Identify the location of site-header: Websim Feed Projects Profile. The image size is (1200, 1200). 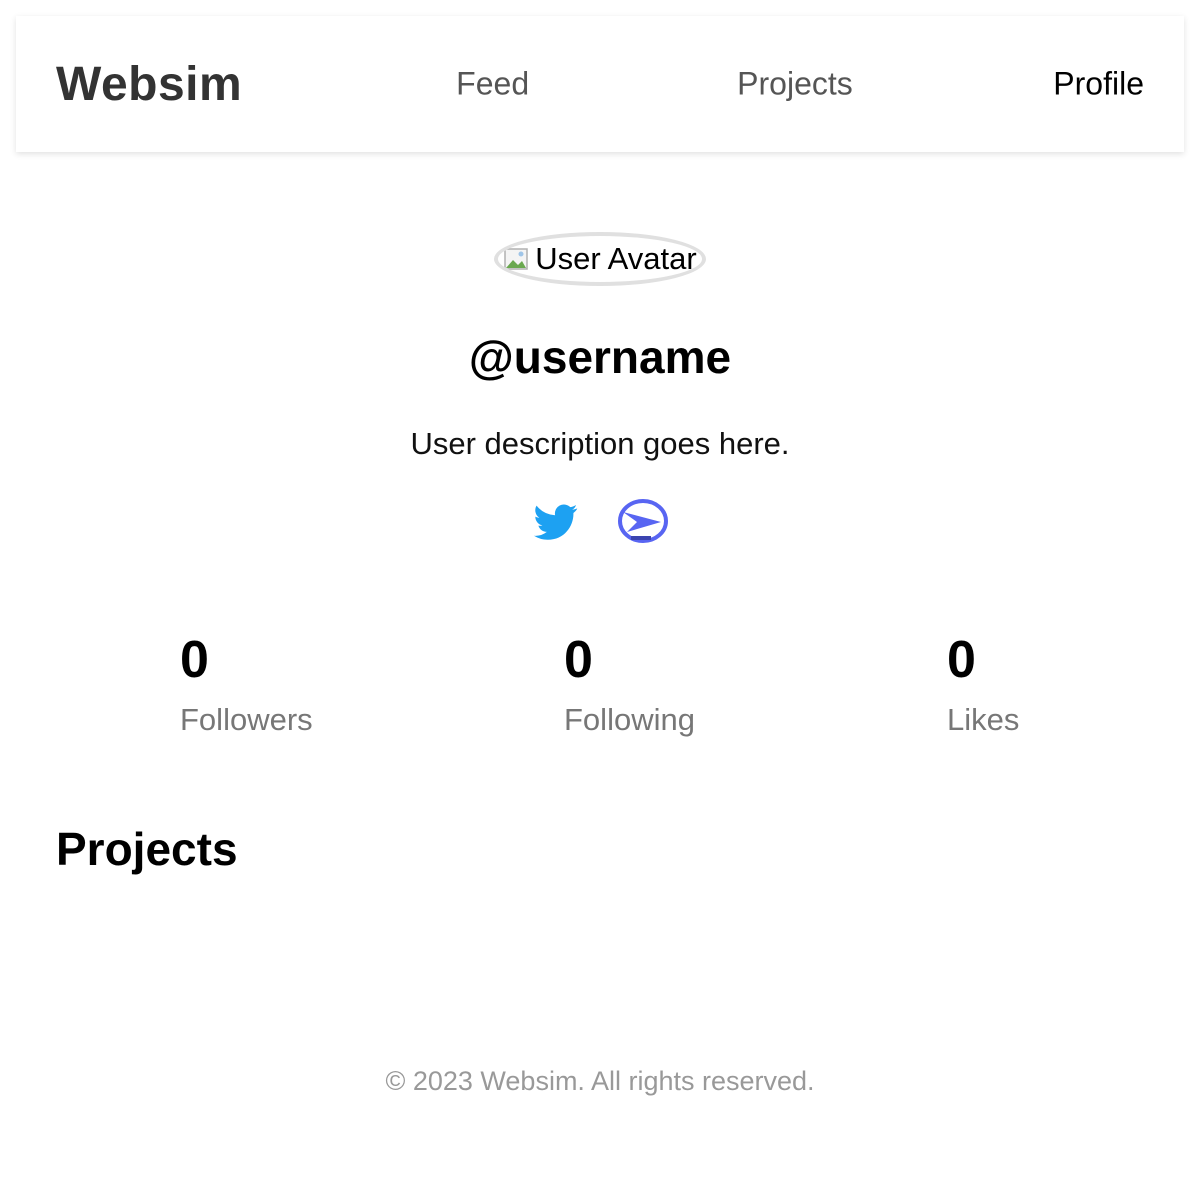
(600, 84).